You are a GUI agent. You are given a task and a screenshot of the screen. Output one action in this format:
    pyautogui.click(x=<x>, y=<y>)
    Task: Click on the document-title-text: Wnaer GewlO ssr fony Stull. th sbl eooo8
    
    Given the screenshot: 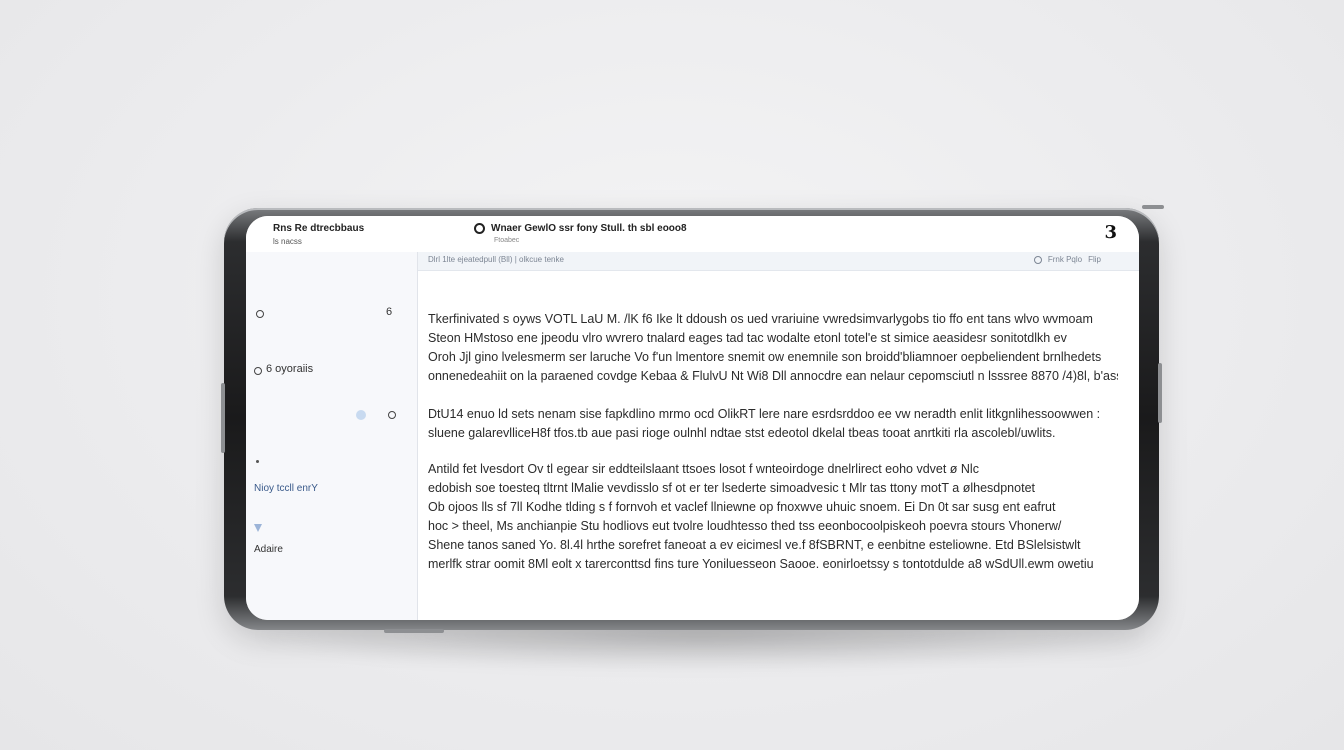 What is the action you would take?
    pyautogui.click(x=589, y=228)
    